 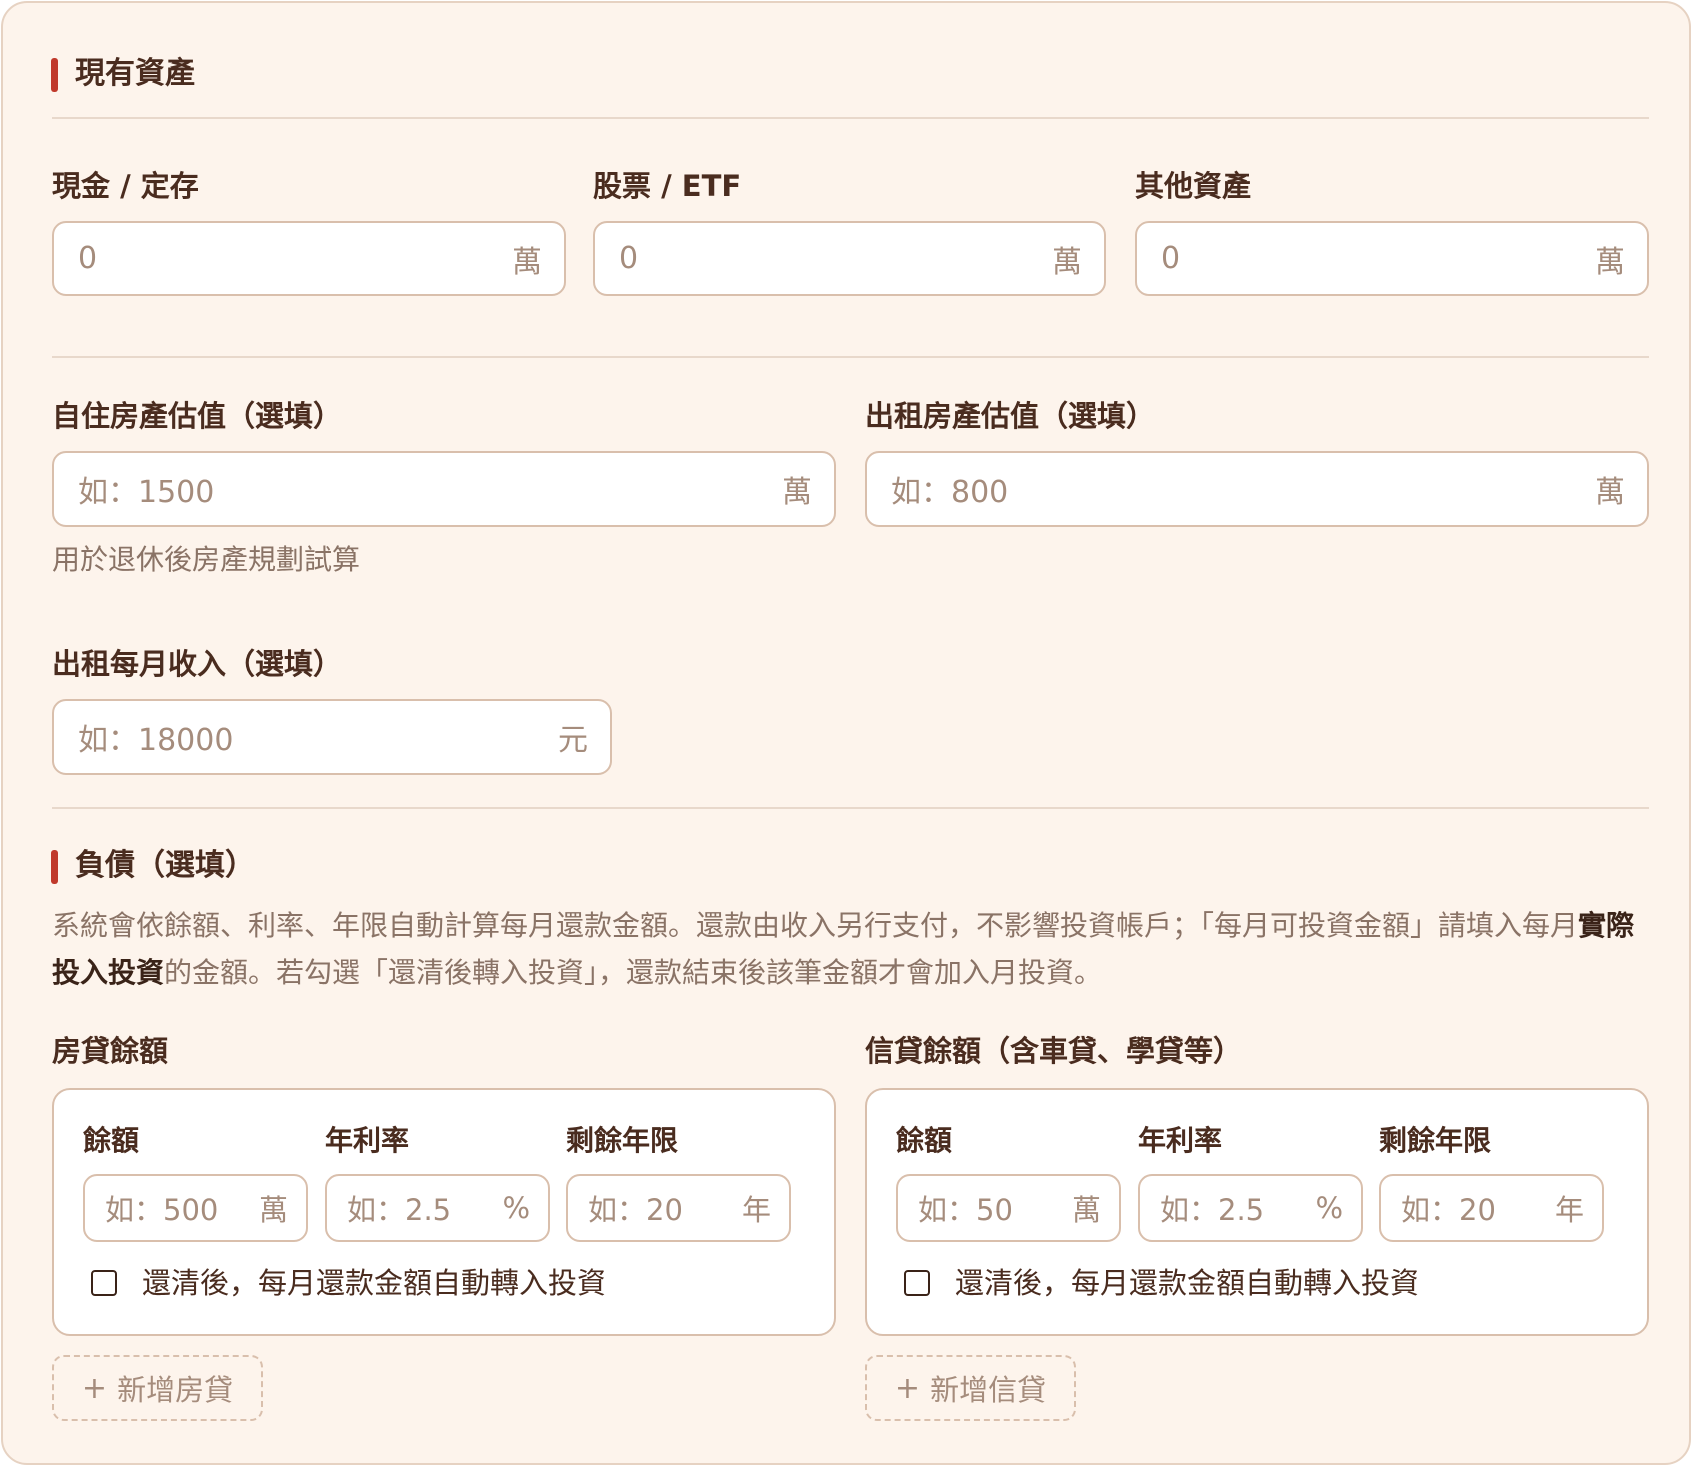 What do you see at coordinates (924, 1140) in the screenshot?
I see `credit-balance-label: 餘額` at bounding box center [924, 1140].